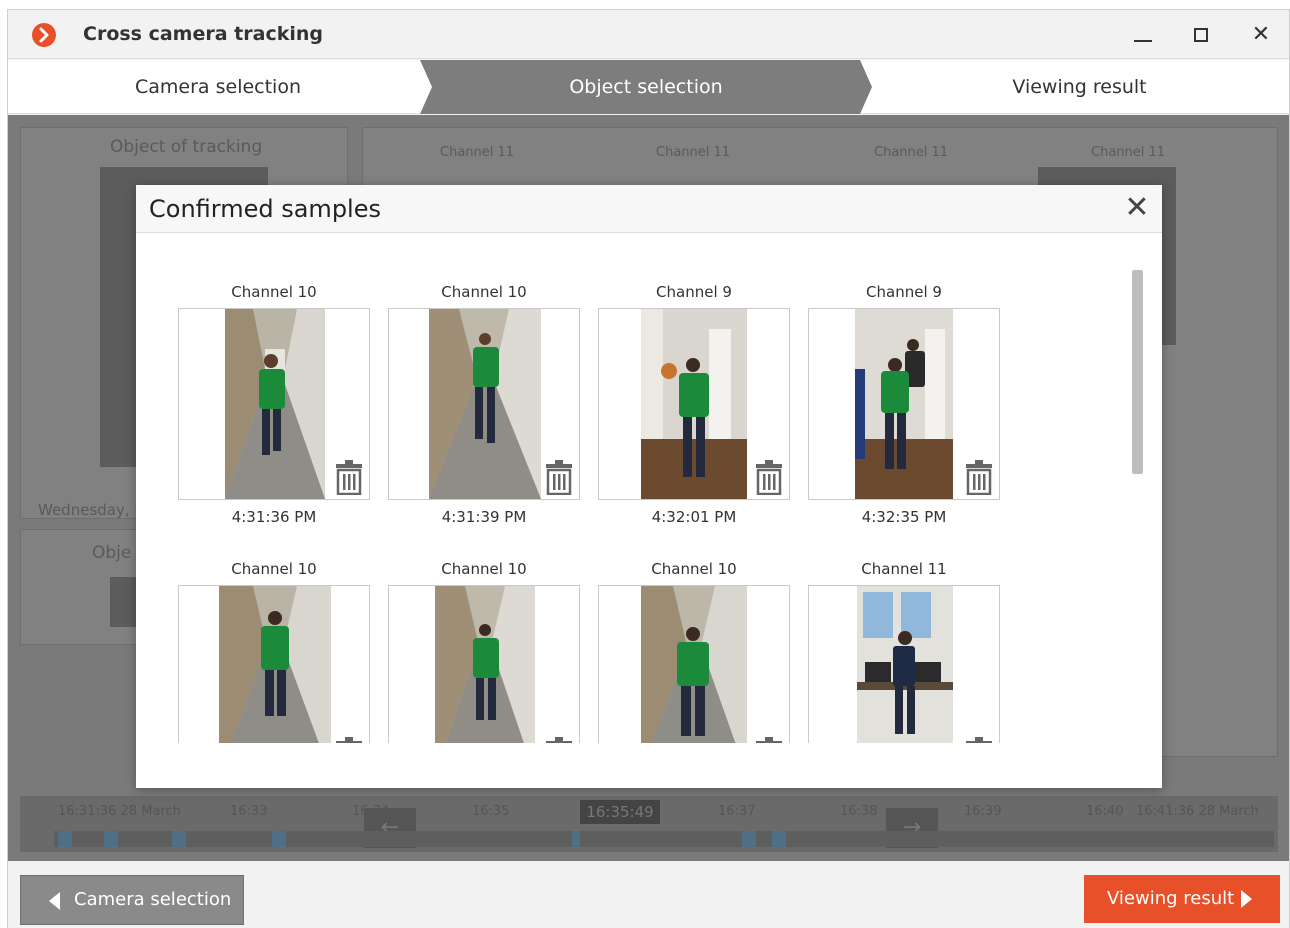 This screenshot has height=928, width=1290. What do you see at coordinates (1261, 35) in the screenshot?
I see `close-icon: ✕` at bounding box center [1261, 35].